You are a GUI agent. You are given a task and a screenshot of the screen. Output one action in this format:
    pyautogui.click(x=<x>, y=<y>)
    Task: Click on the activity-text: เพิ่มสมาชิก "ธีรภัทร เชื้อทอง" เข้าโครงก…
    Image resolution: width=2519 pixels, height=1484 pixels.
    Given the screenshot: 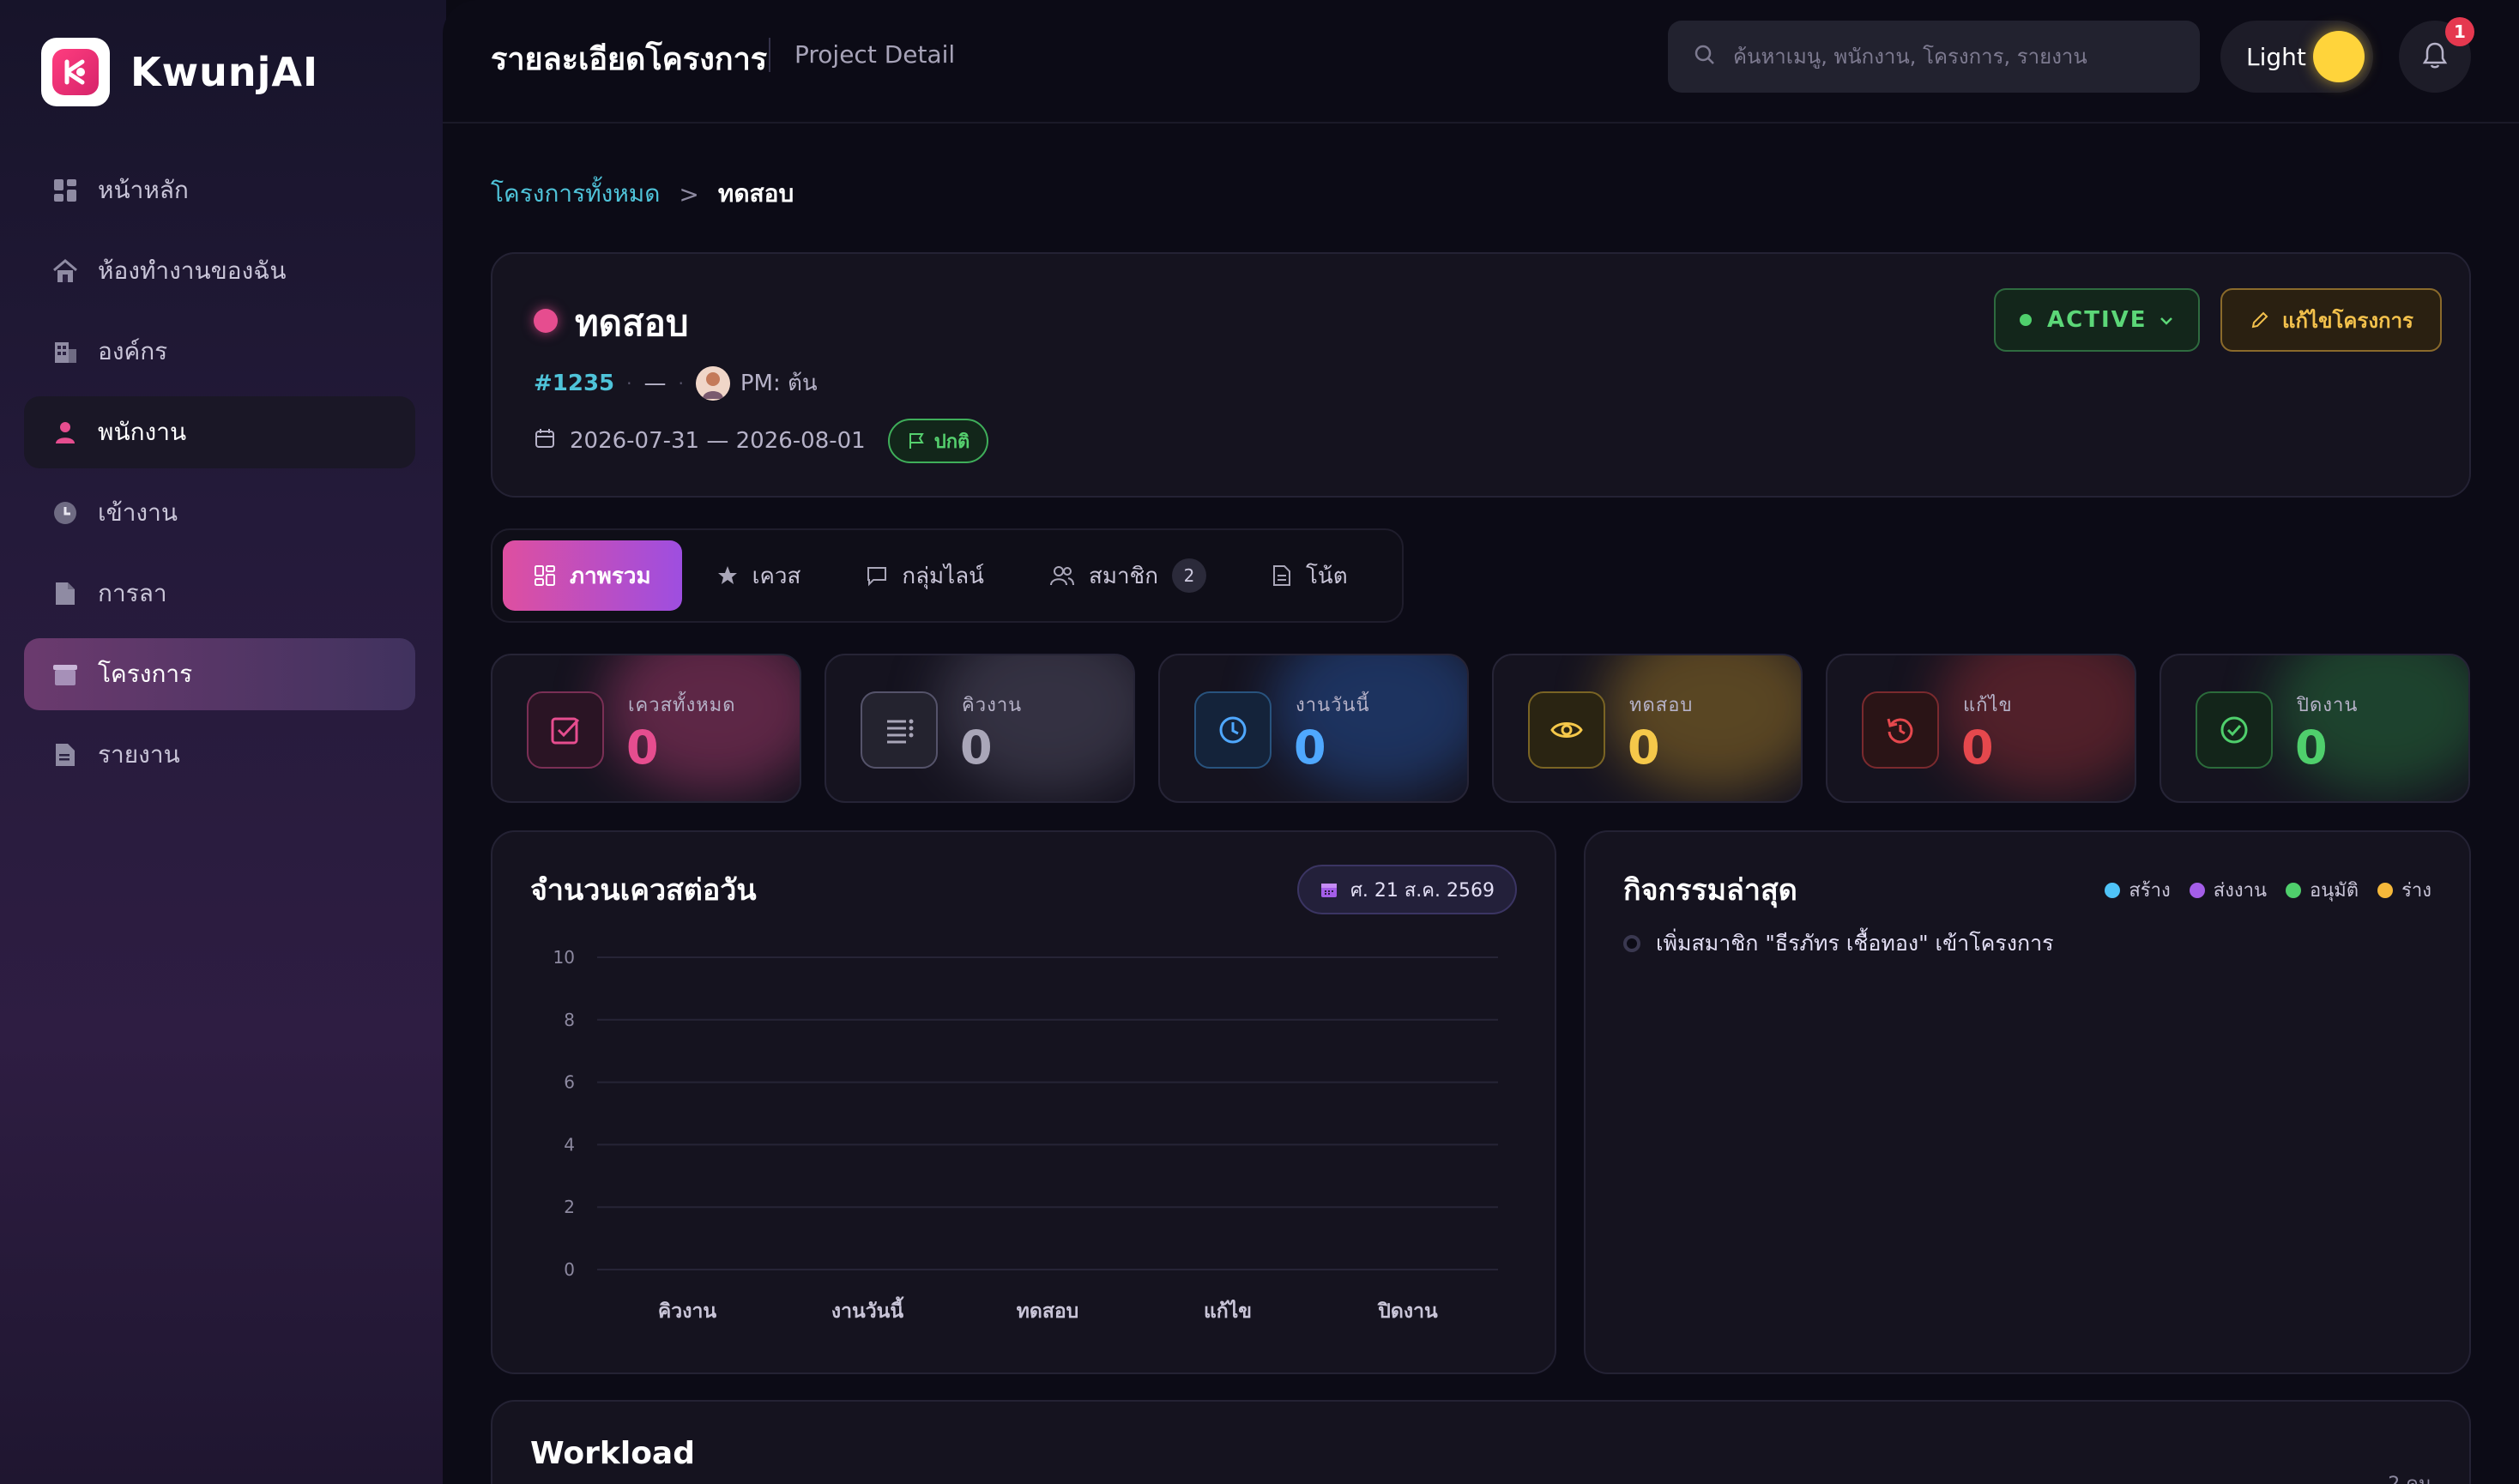 What is the action you would take?
    pyautogui.click(x=1855, y=943)
    